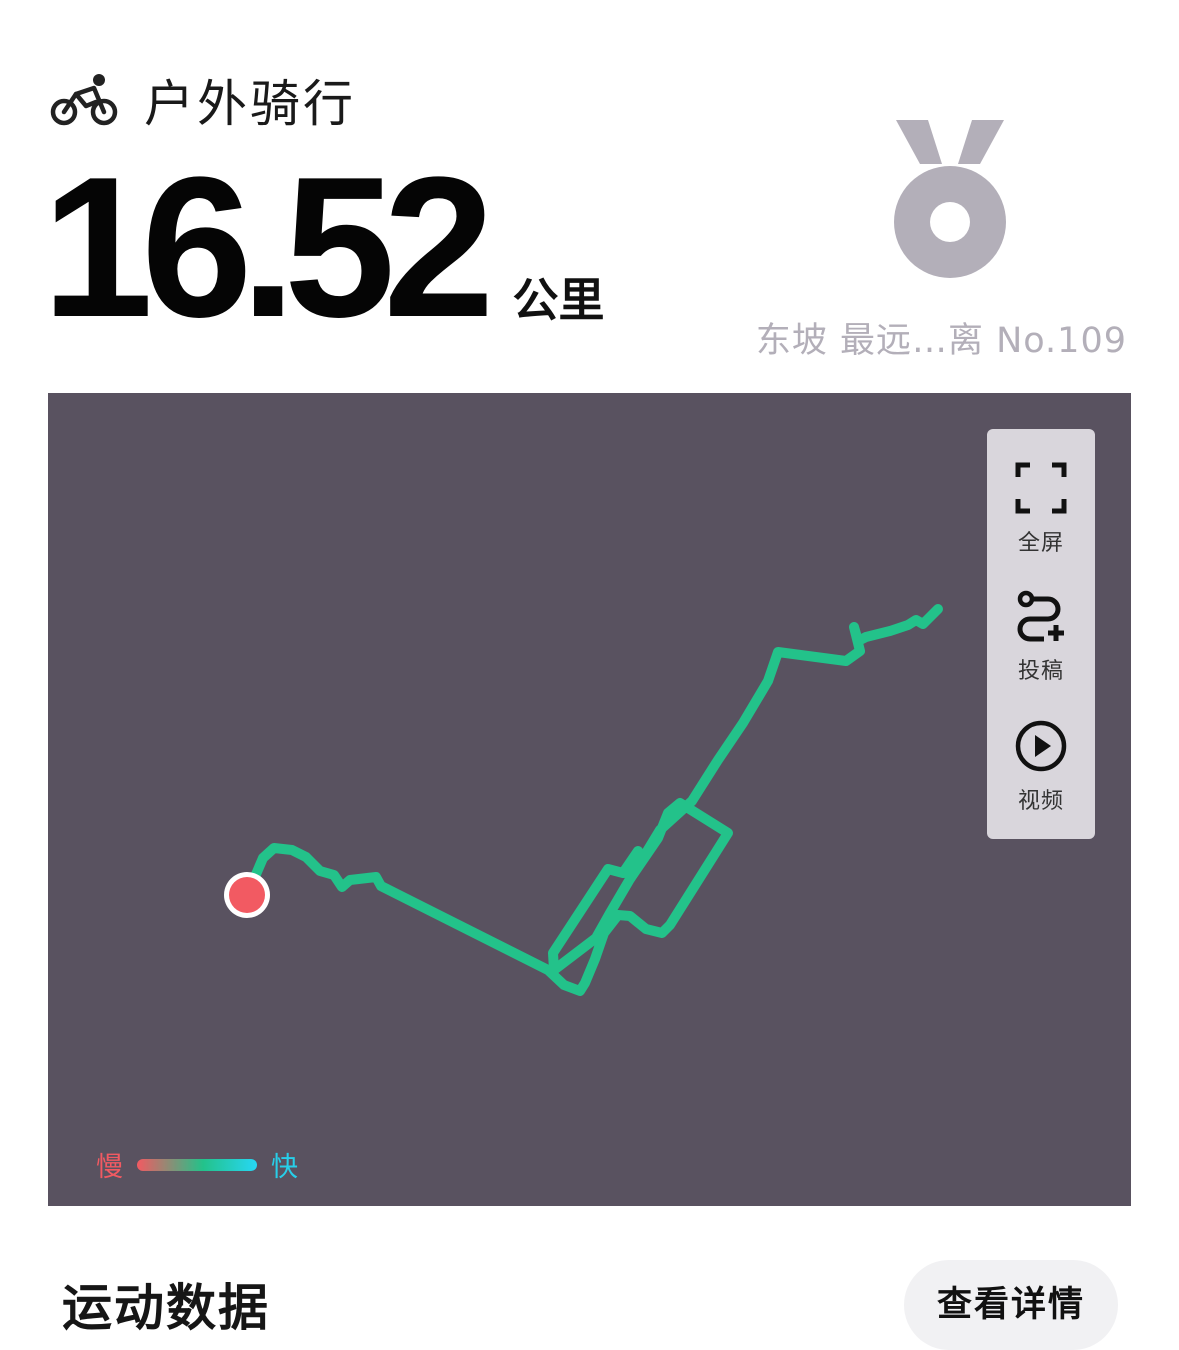 Image resolution: width=1179 pixels, height=1350 pixels. Describe the element at coordinates (109, 1167) in the screenshot. I see `legend-slow-label: 慢` at that location.